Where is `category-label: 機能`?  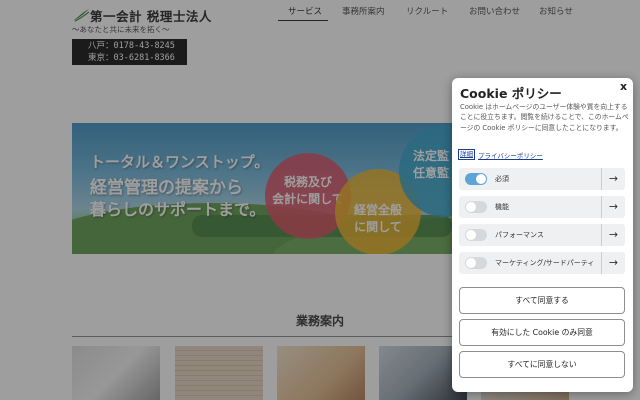
category-label: 機能 is located at coordinates (502, 207).